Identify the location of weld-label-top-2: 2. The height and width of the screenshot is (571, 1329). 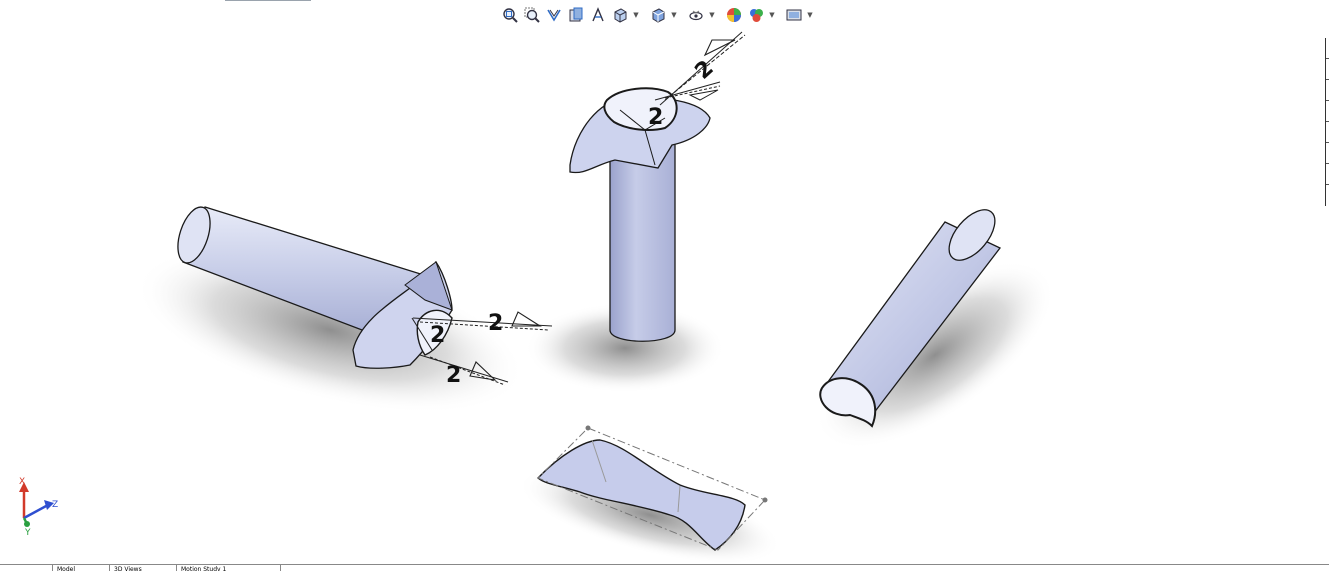
(655, 117).